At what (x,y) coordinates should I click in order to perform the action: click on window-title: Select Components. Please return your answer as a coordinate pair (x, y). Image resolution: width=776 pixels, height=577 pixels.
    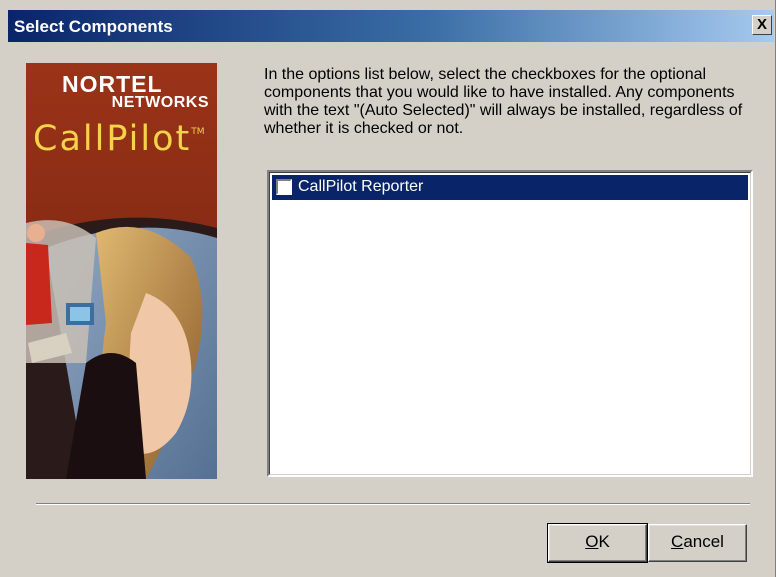
    Looking at the image, I should click on (93, 26).